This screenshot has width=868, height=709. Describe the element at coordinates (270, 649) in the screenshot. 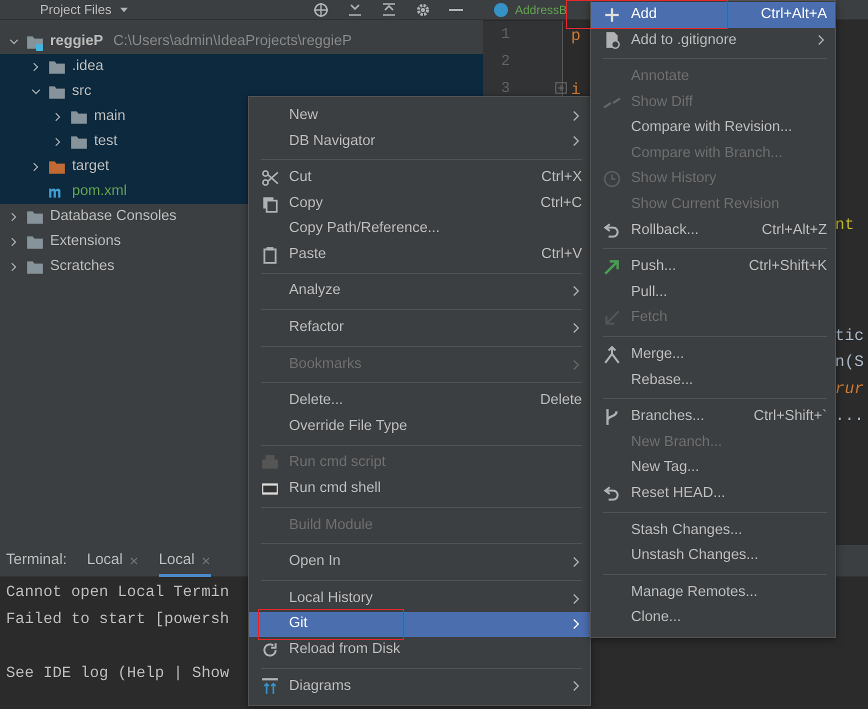

I see `reload-icon` at that location.